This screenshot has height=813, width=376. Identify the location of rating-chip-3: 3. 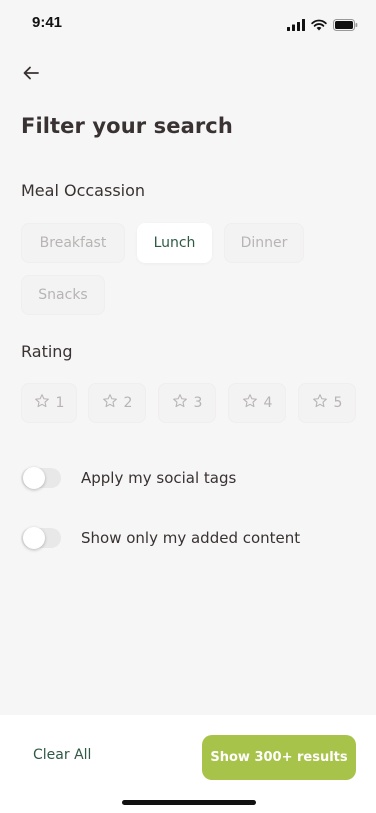
(187, 403).